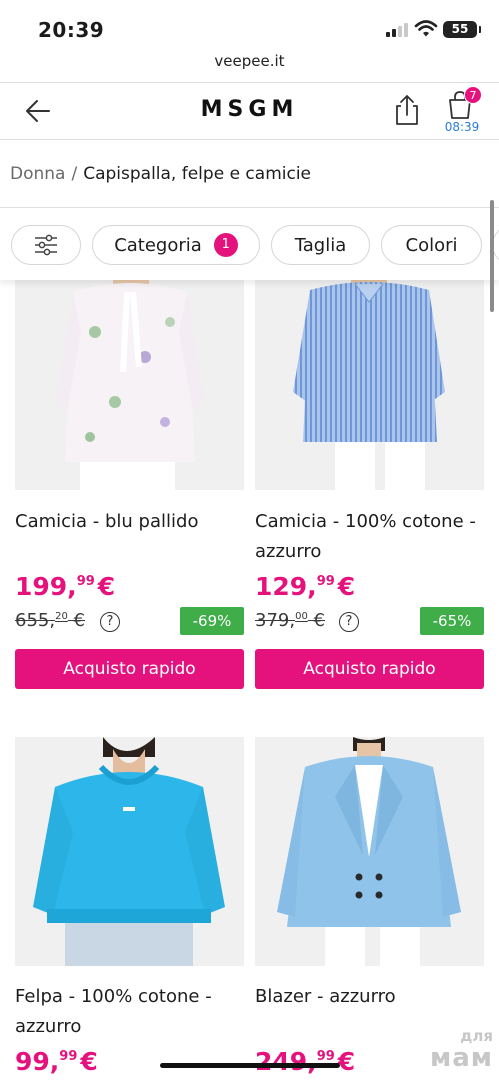 The width and height of the screenshot is (499, 1080). I want to click on price-integer: 99,, so click(37, 1061).